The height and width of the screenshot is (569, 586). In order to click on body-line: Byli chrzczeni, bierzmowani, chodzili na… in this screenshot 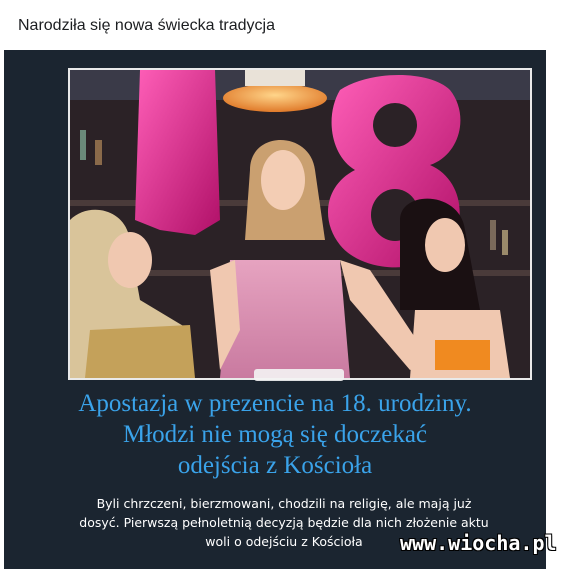, I will do `click(284, 503)`.